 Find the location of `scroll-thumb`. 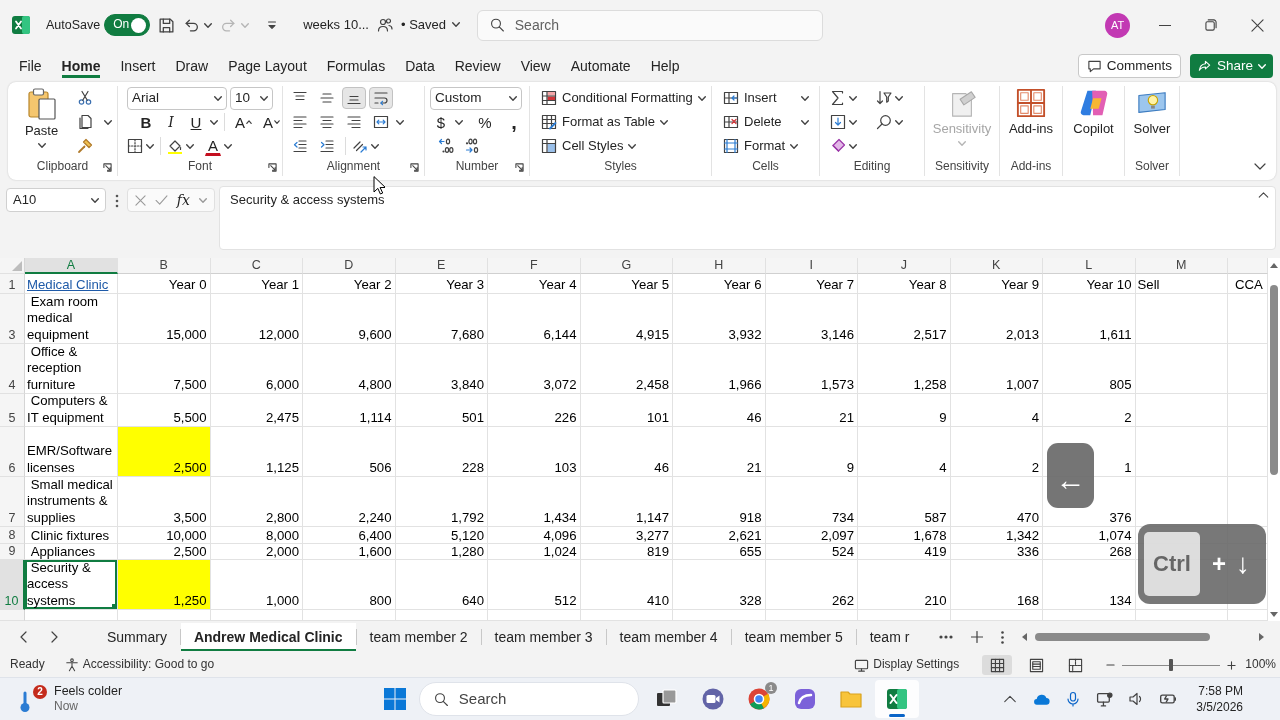

scroll-thumb is located at coordinates (1274, 380).